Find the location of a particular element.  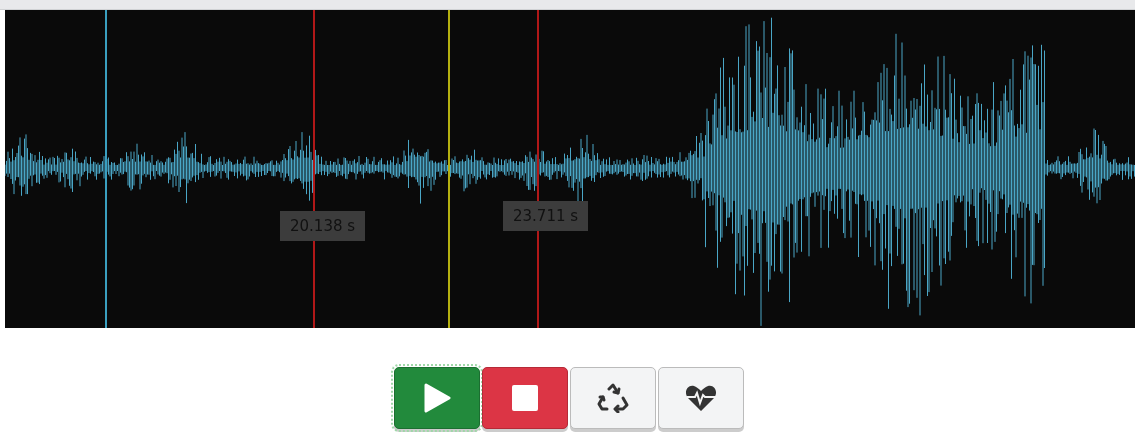

play-button is located at coordinates (437, 398).